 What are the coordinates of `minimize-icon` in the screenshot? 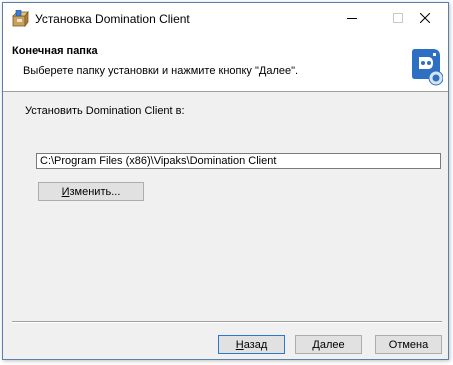 It's located at (352, 18).